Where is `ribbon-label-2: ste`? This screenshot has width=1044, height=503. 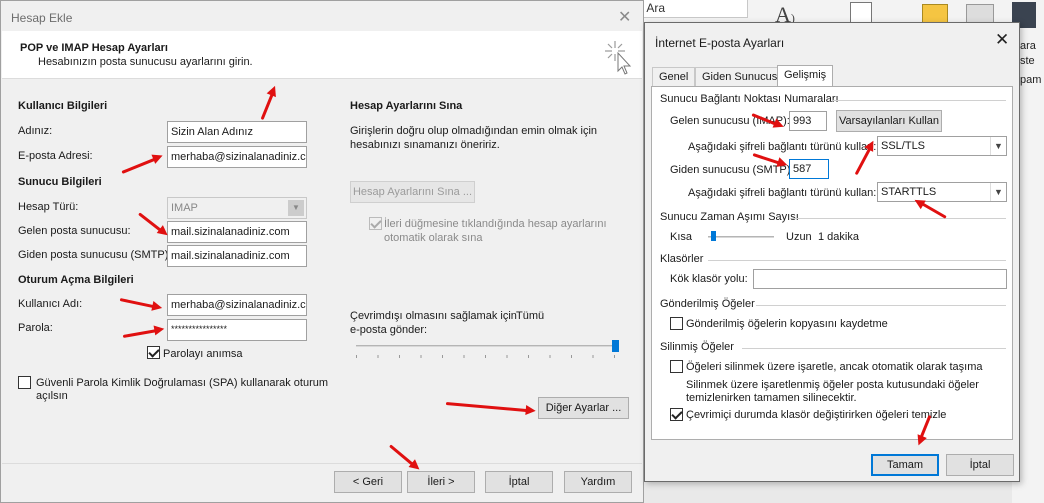
ribbon-label-2: ste is located at coordinates (1027, 61).